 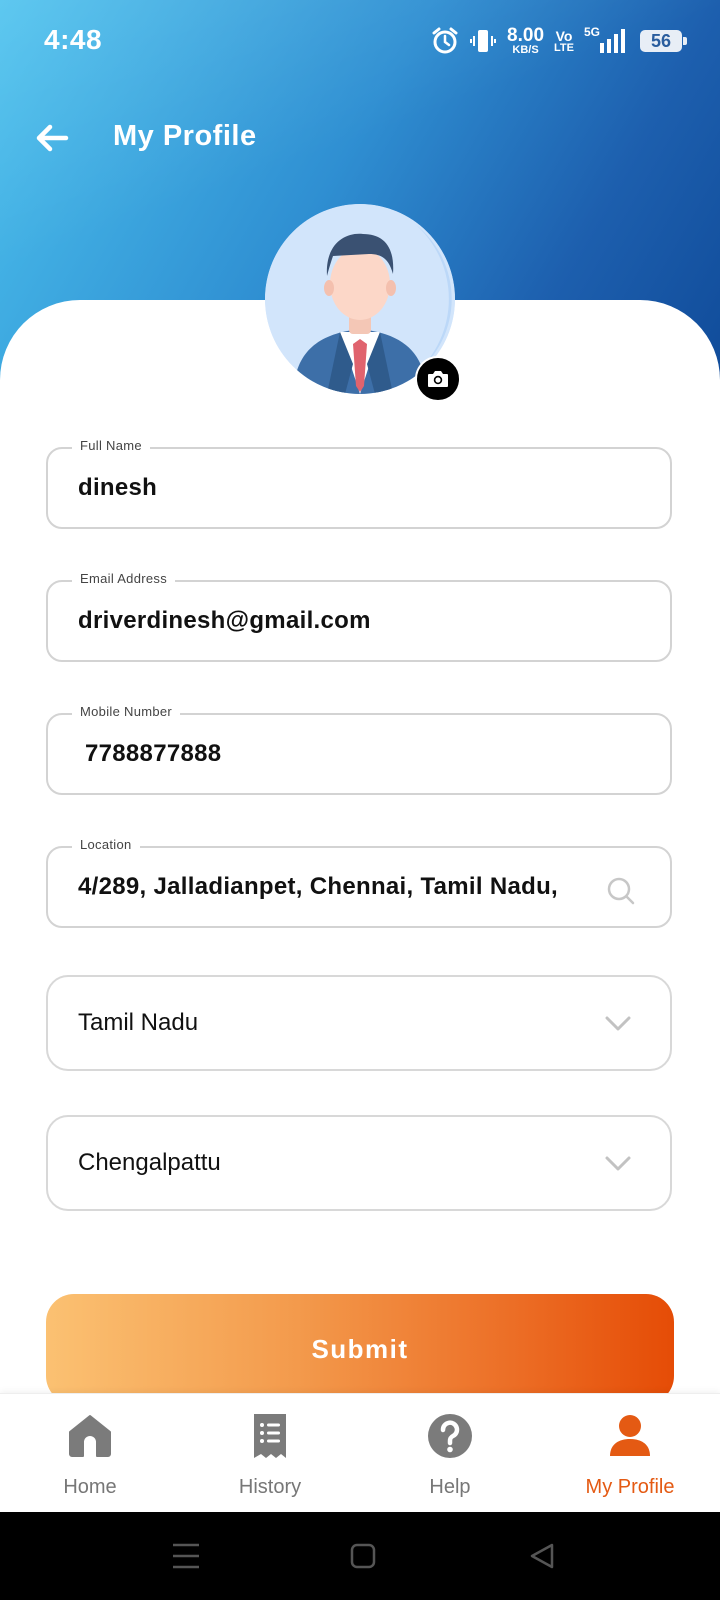 What do you see at coordinates (564, 47) in the screenshot?
I see `volte-bottom: LTE` at bounding box center [564, 47].